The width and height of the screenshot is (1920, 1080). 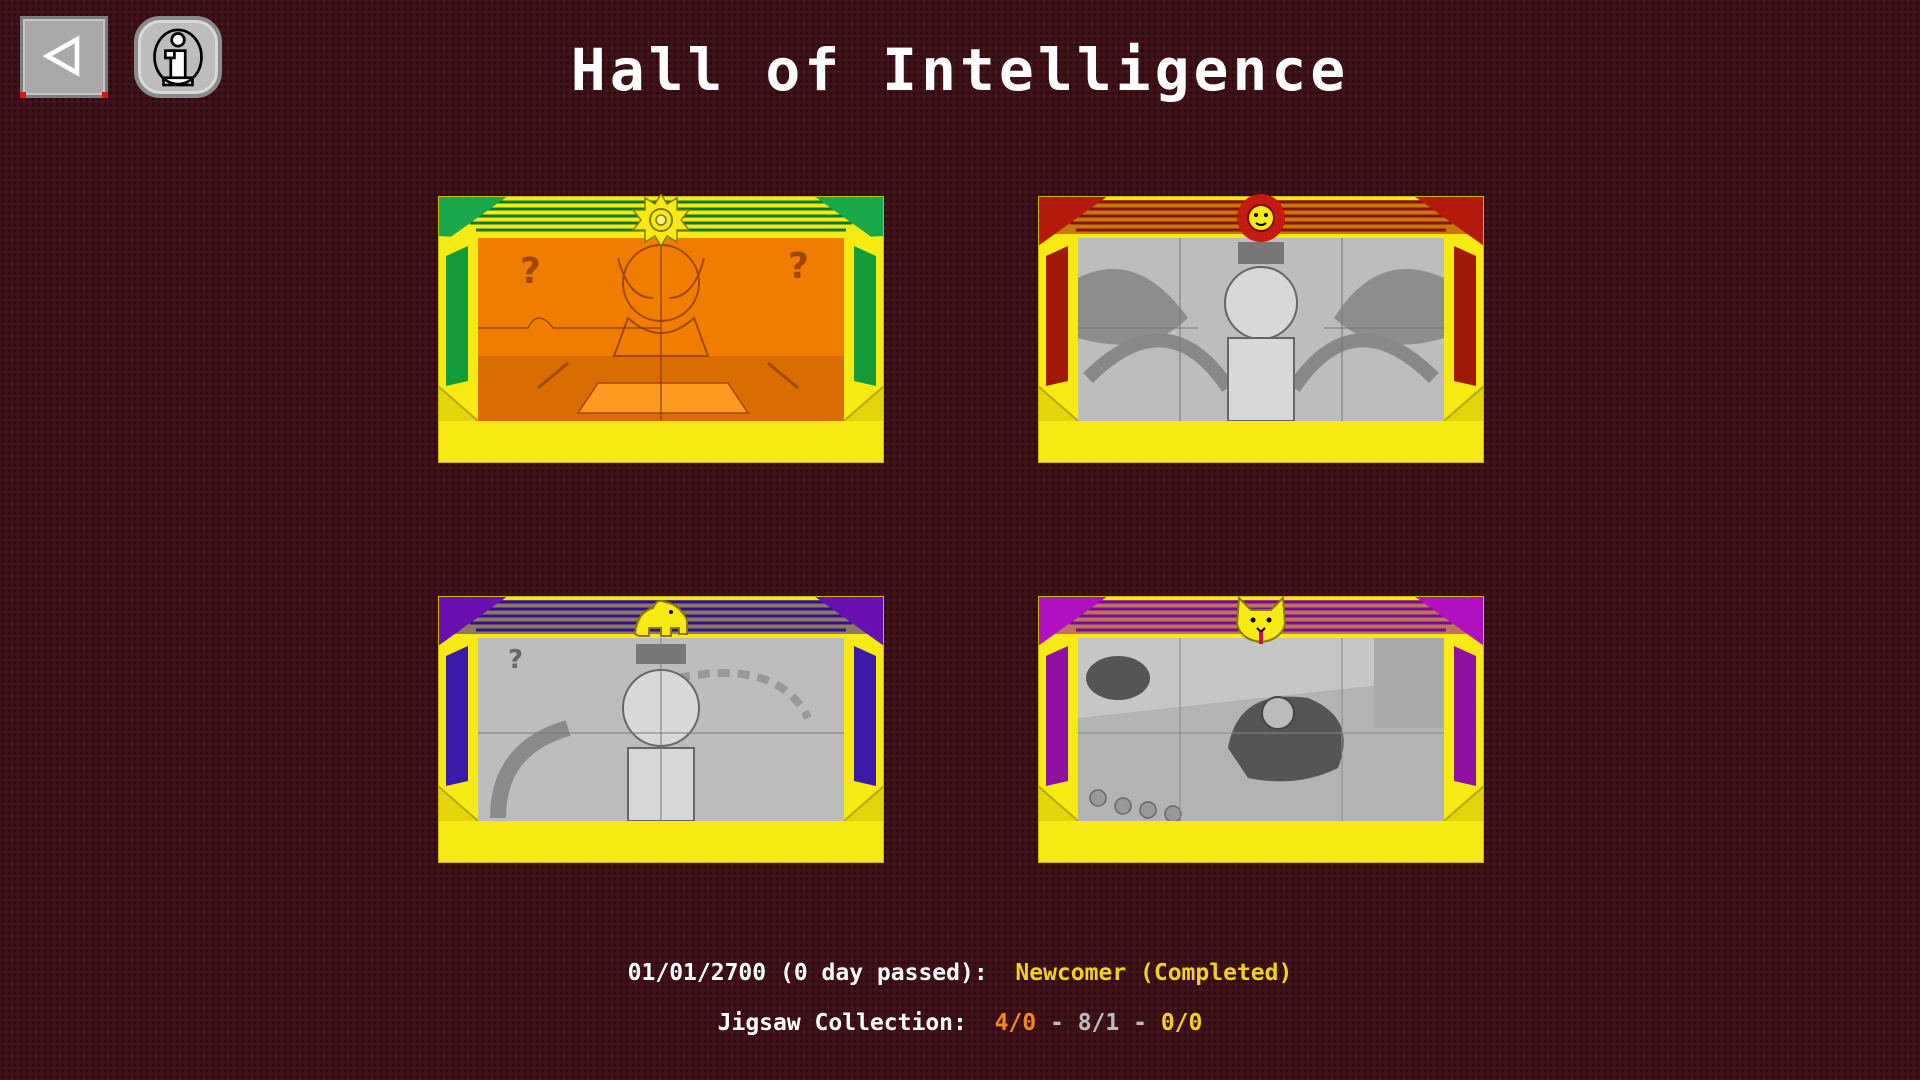 I want to click on puzzle-image: ?, so click(x=661, y=729).